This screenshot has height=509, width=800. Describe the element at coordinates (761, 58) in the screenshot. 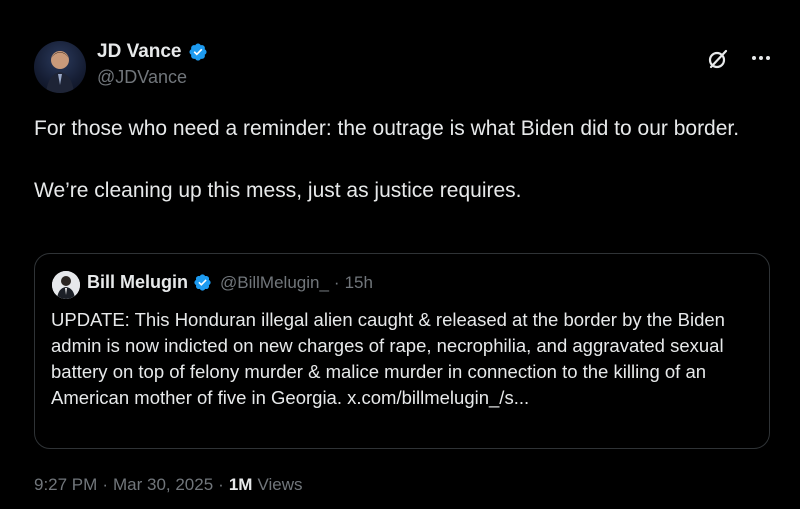

I see `more-options-icon` at that location.